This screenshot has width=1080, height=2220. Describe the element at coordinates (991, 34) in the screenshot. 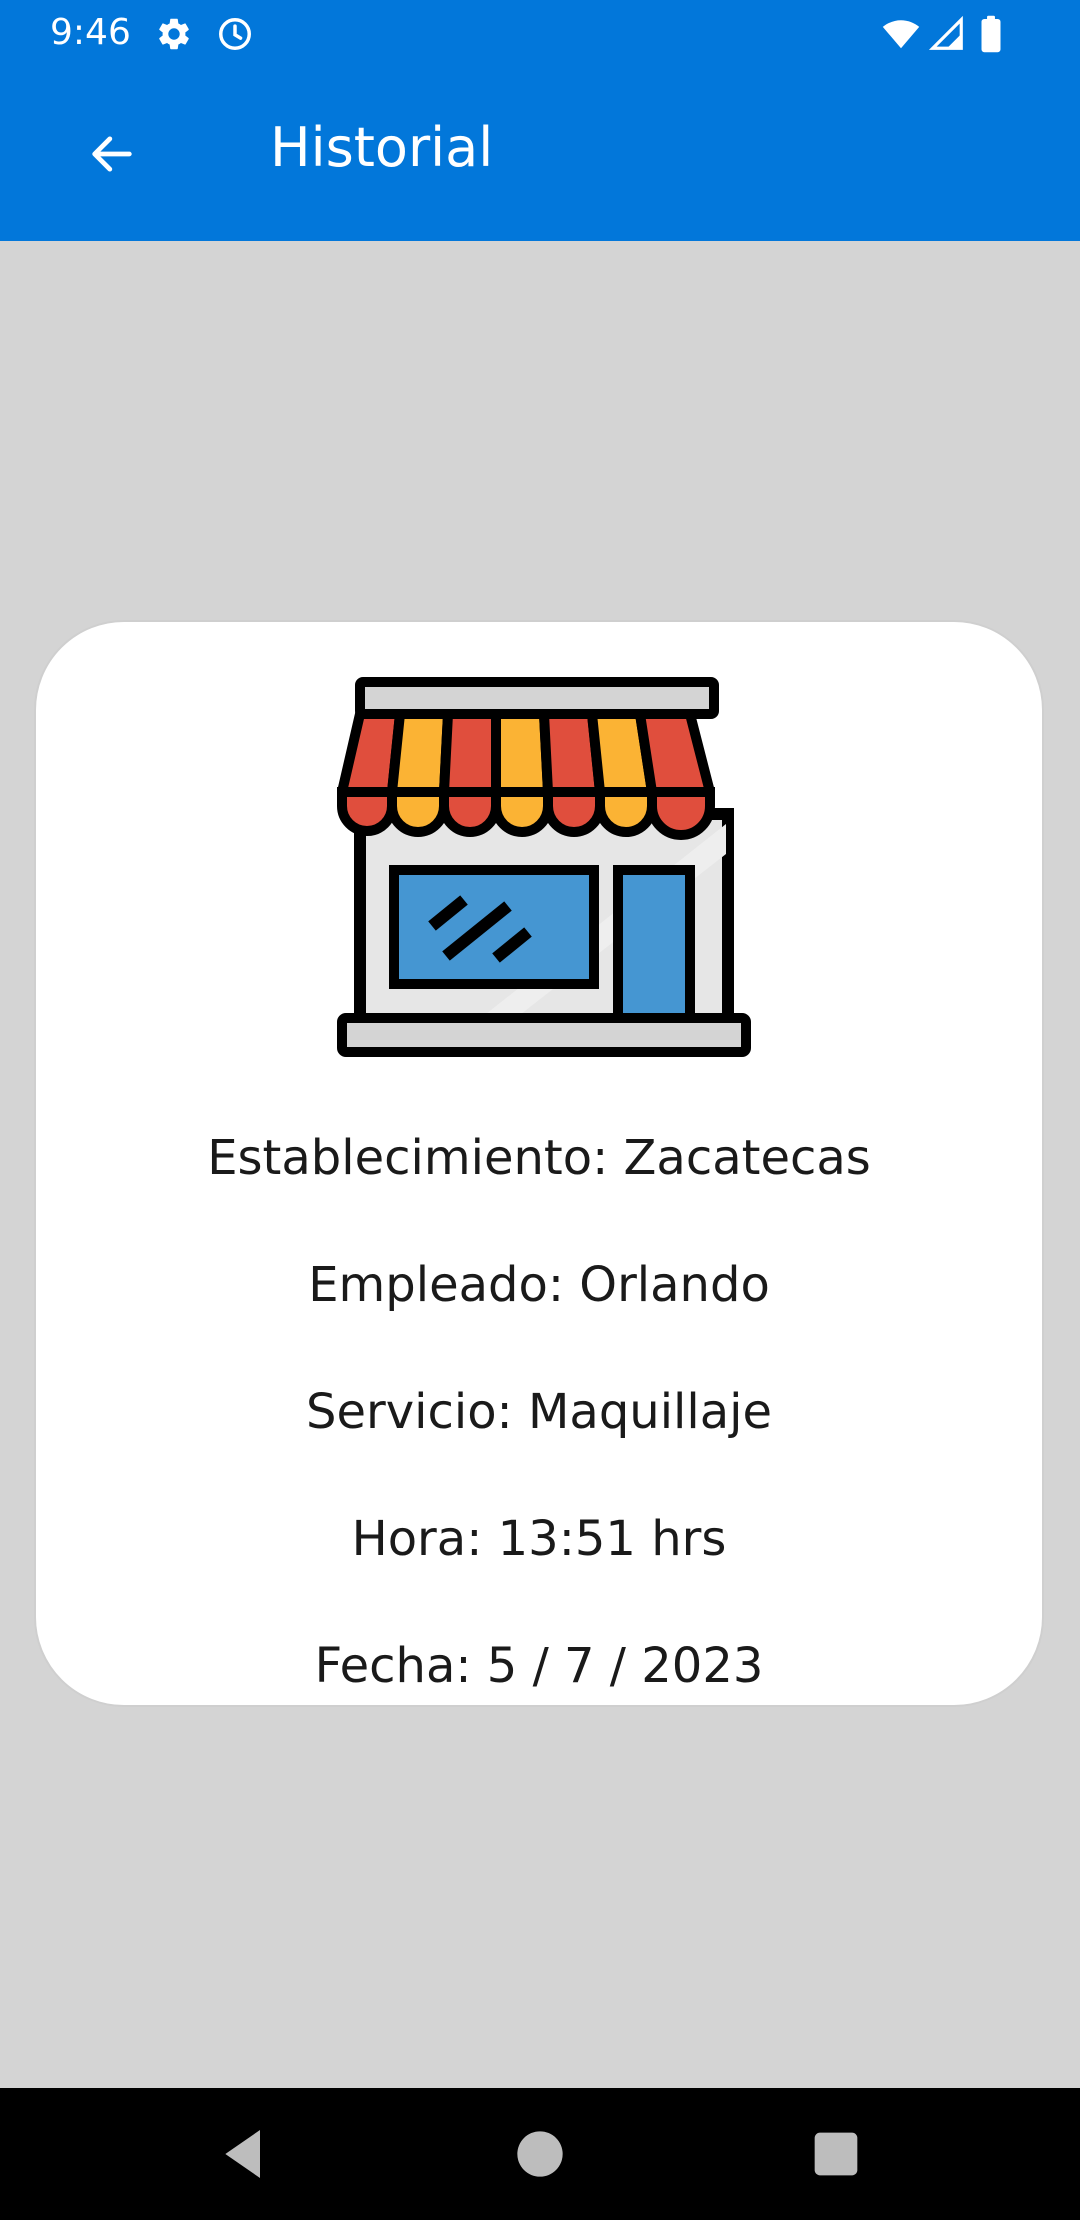

I see `battery-icon` at that location.